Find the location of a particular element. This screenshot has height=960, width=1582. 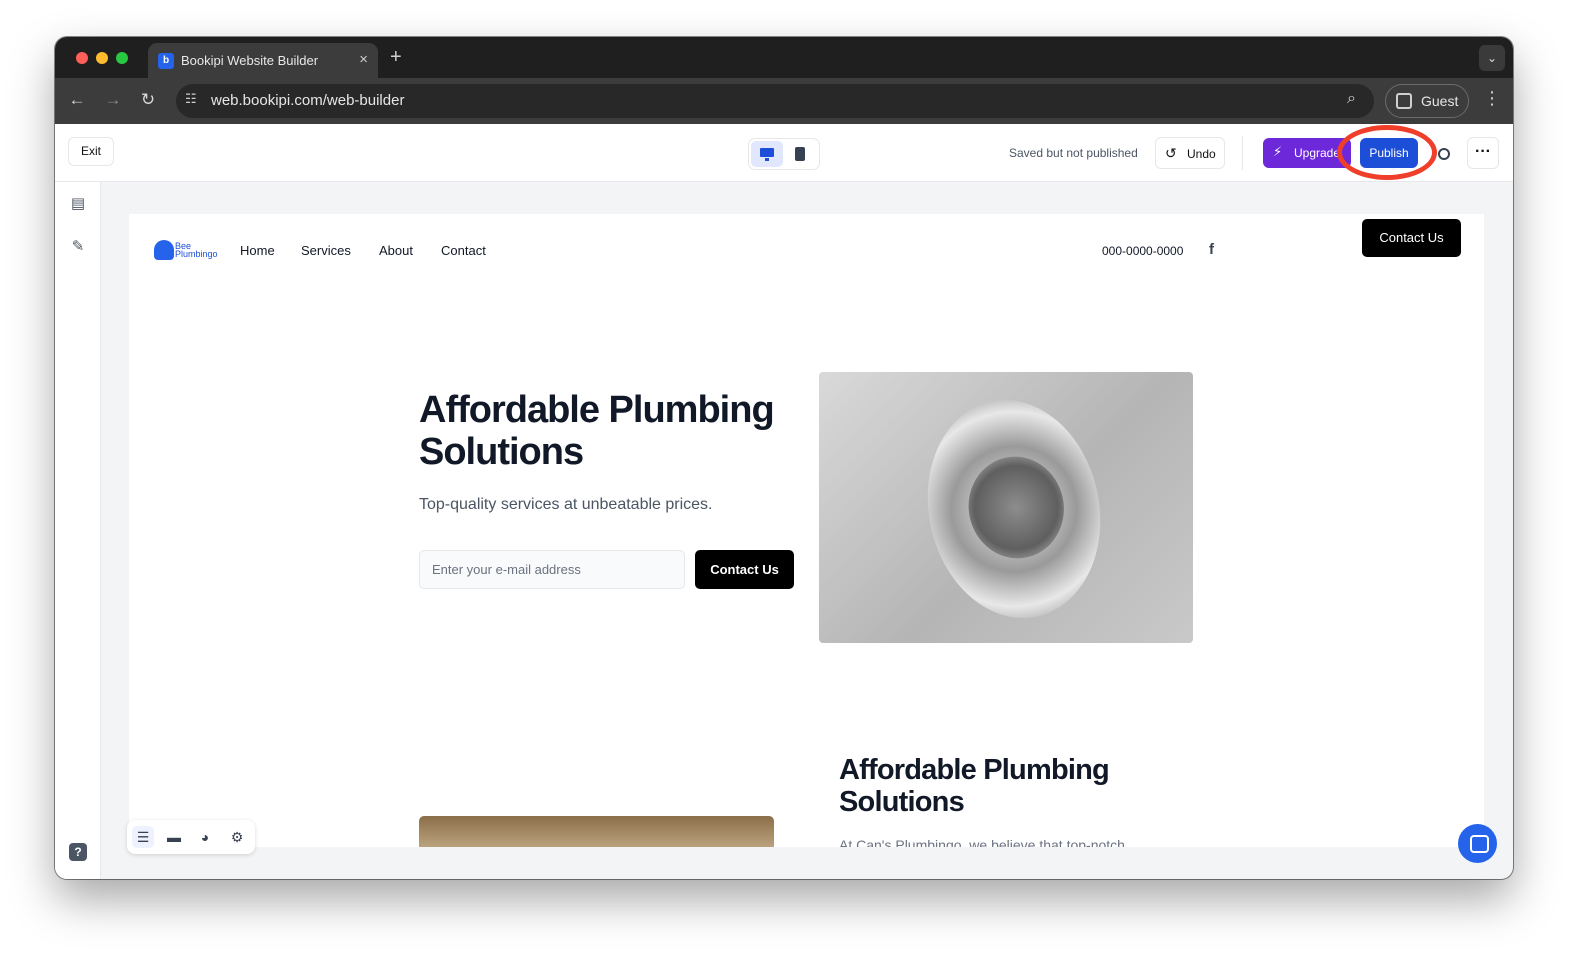

hero-title: Affordable Plumbing Solutions is located at coordinates (614, 431).